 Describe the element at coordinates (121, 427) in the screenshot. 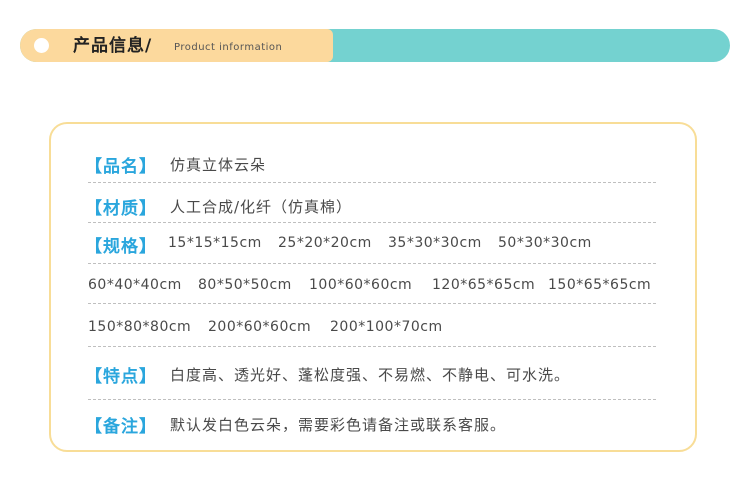

I see `note-label: 【备注】` at that location.